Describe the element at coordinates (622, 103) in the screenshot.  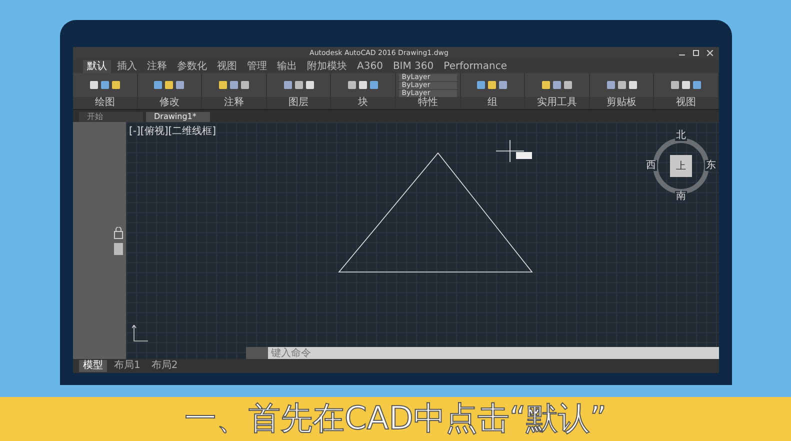
I see `panel-label: 剪贴板` at that location.